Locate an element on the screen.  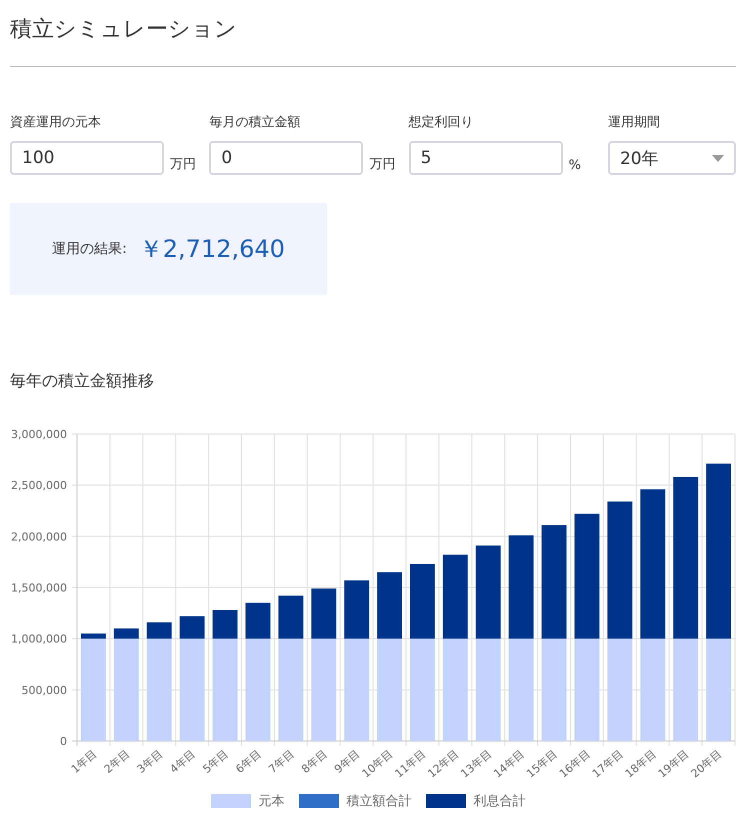
unit-label: % is located at coordinates (575, 166).